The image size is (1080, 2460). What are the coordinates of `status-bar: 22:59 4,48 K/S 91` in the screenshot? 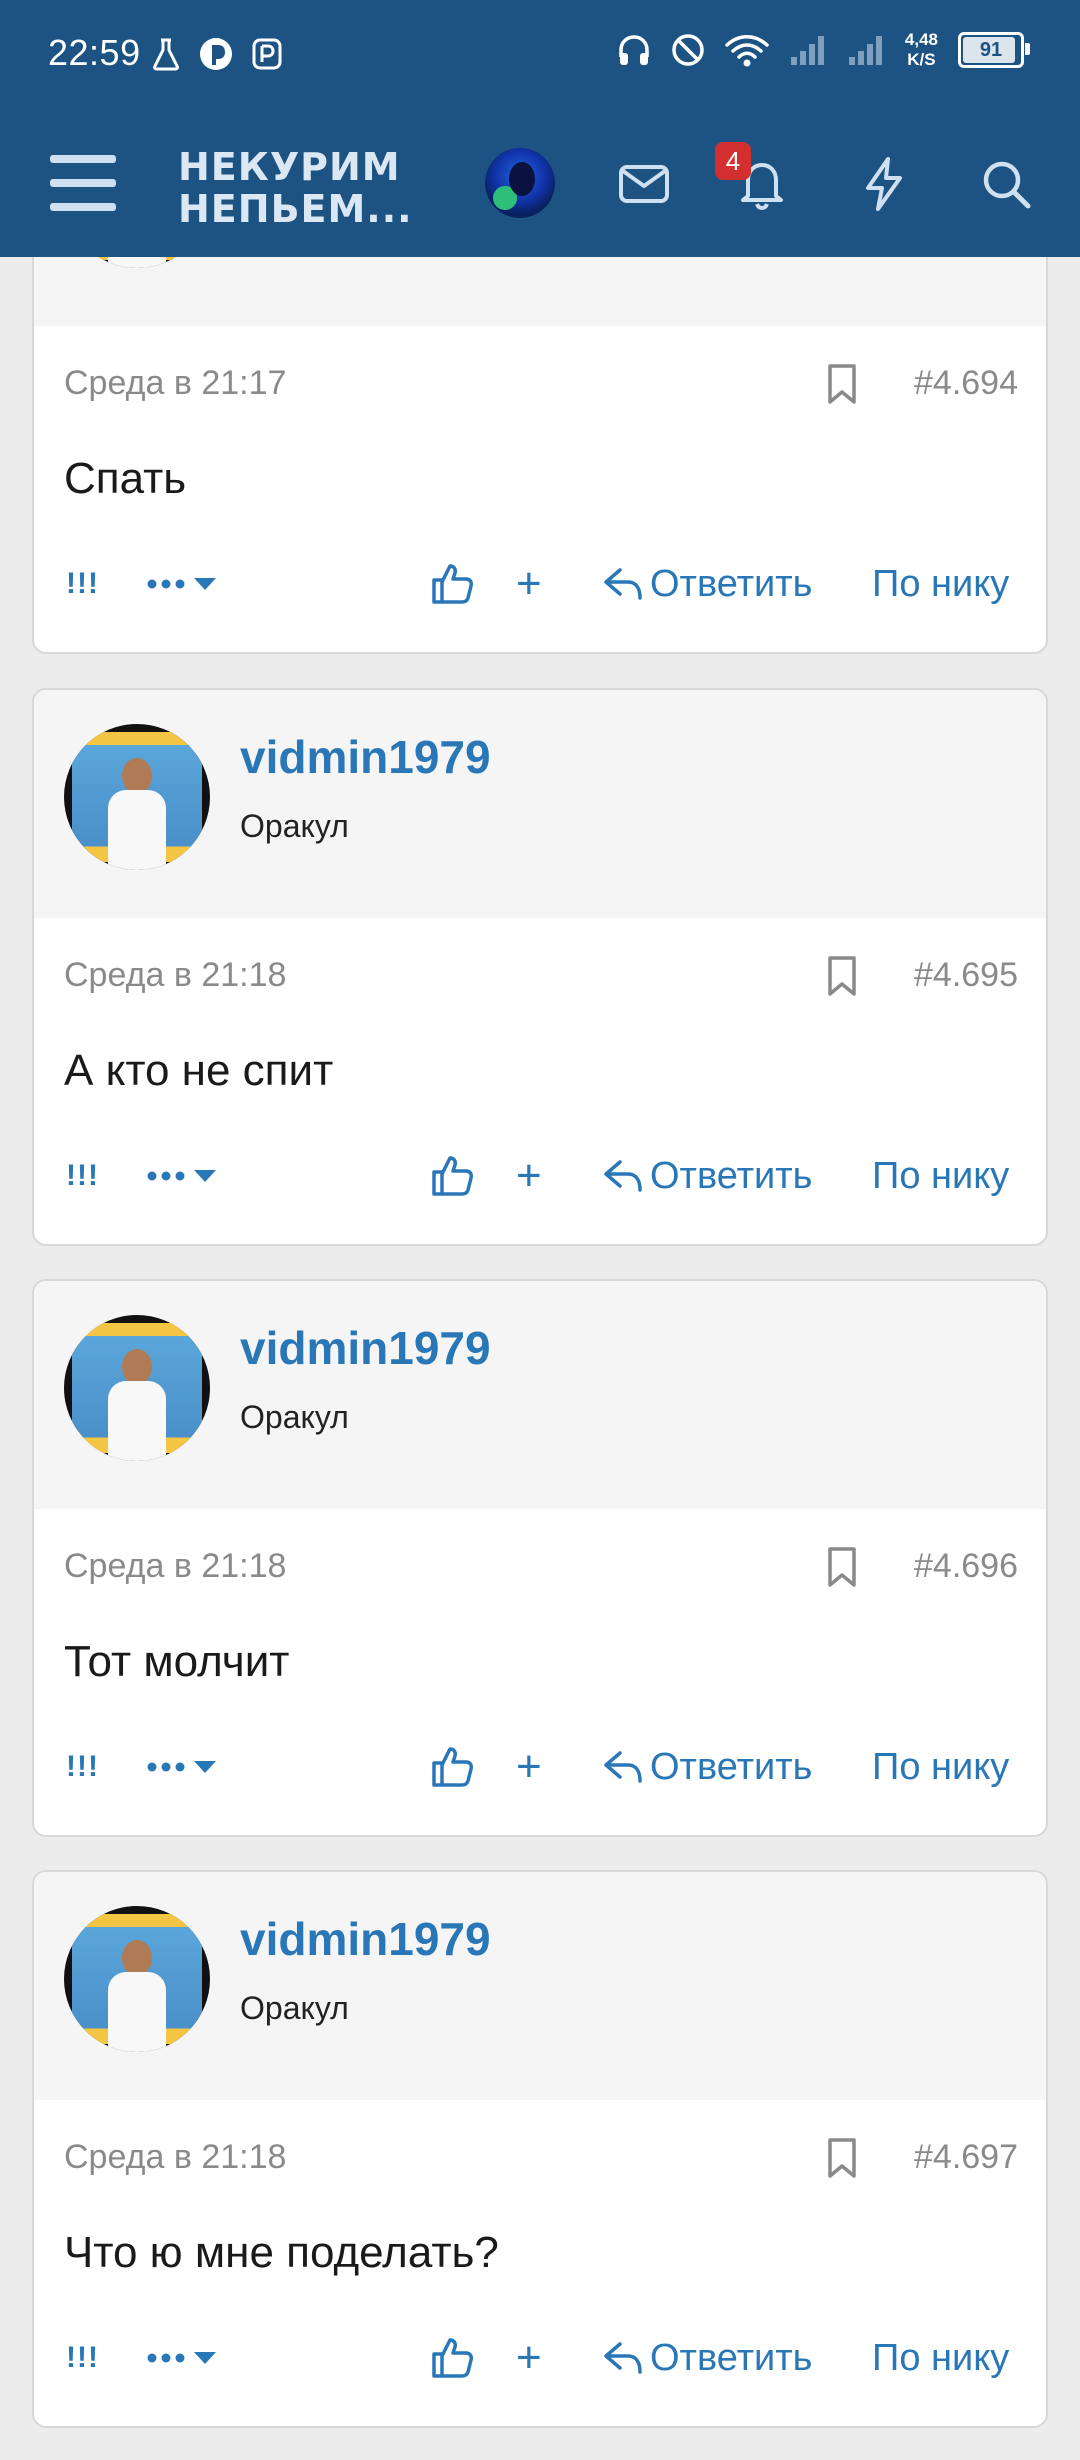 It's located at (540, 55).